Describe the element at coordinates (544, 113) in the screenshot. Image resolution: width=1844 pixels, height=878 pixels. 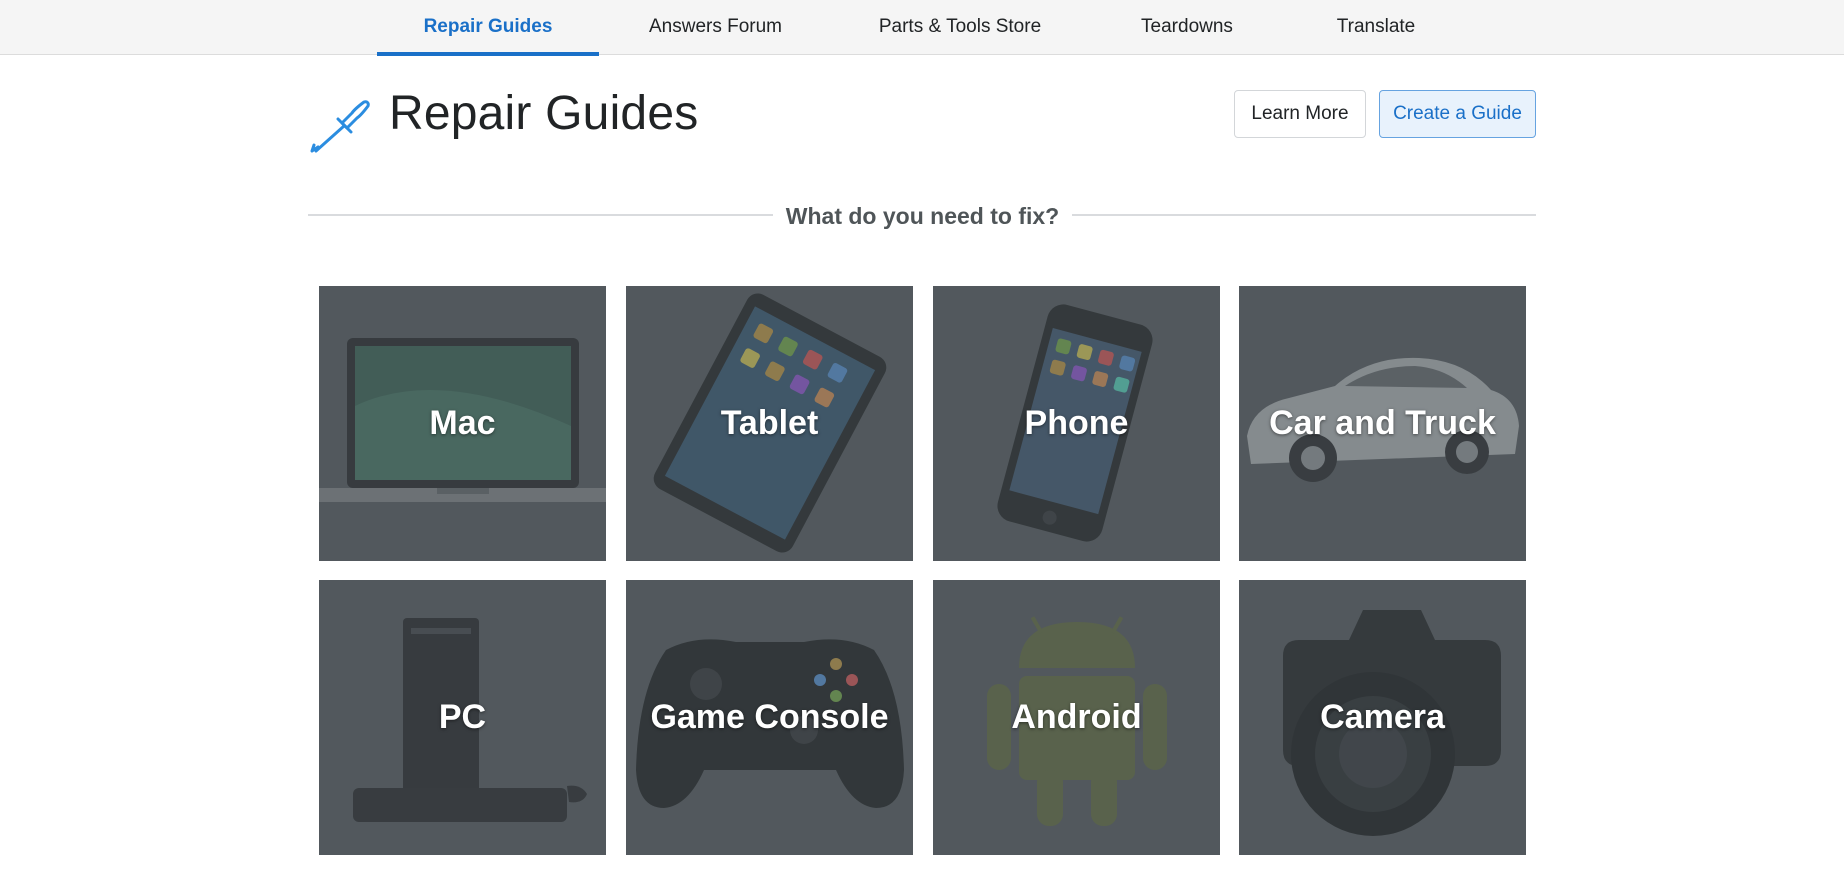
I see `page-title: Repair Guides` at that location.